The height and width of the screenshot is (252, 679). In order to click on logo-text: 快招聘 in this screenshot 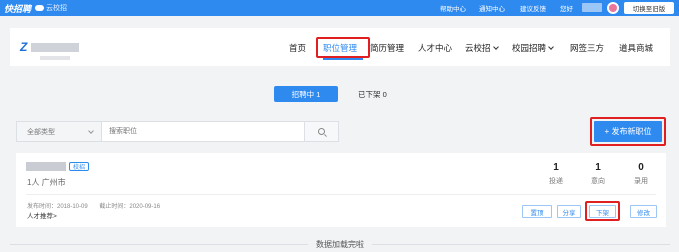, I will do `click(18, 8)`.